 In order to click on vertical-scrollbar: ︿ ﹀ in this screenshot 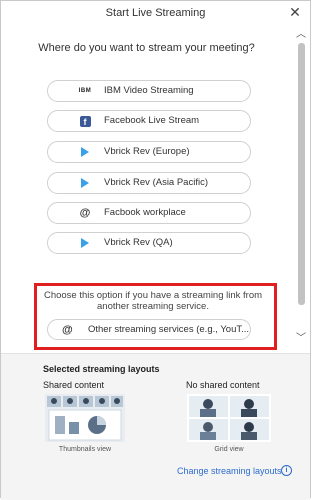, I will do `click(301, 190)`.